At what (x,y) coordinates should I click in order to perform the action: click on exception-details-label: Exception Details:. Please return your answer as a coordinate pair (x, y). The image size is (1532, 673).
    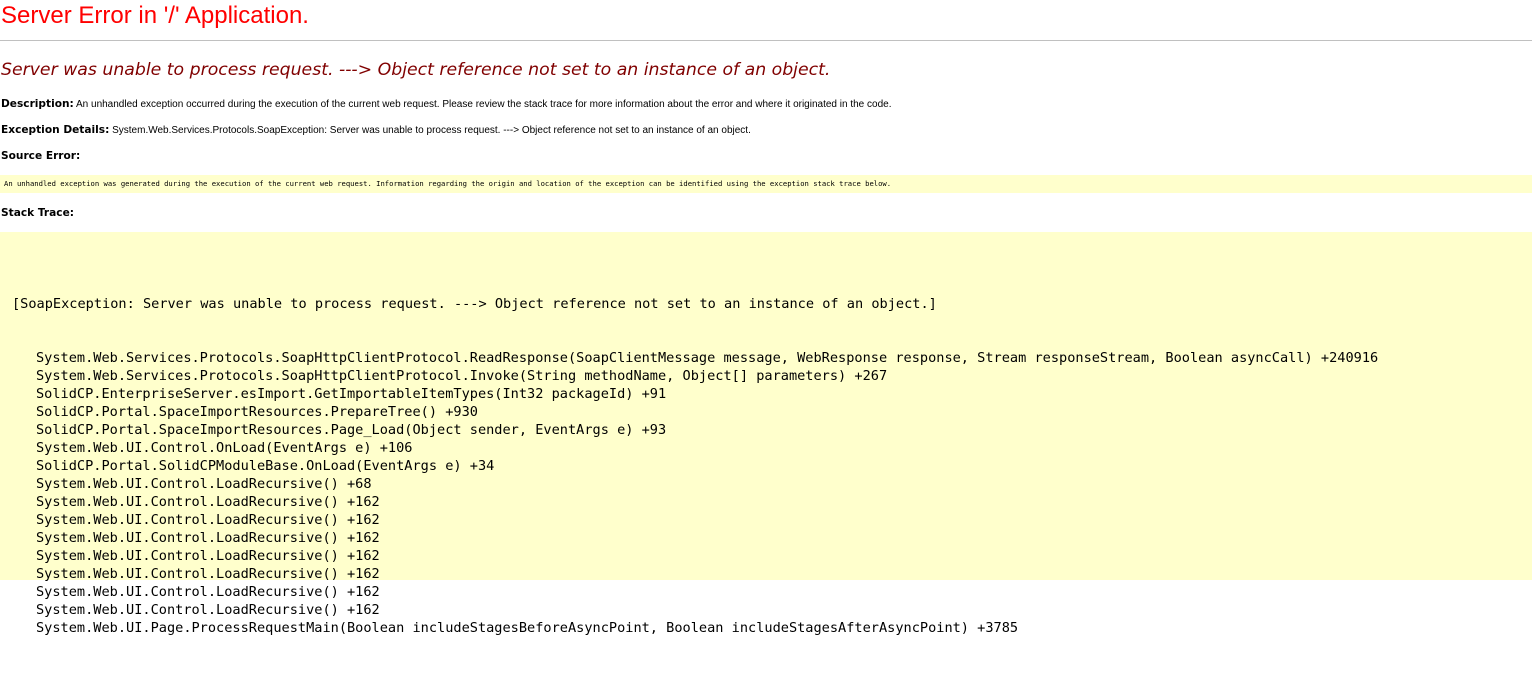
    Looking at the image, I should click on (55, 130).